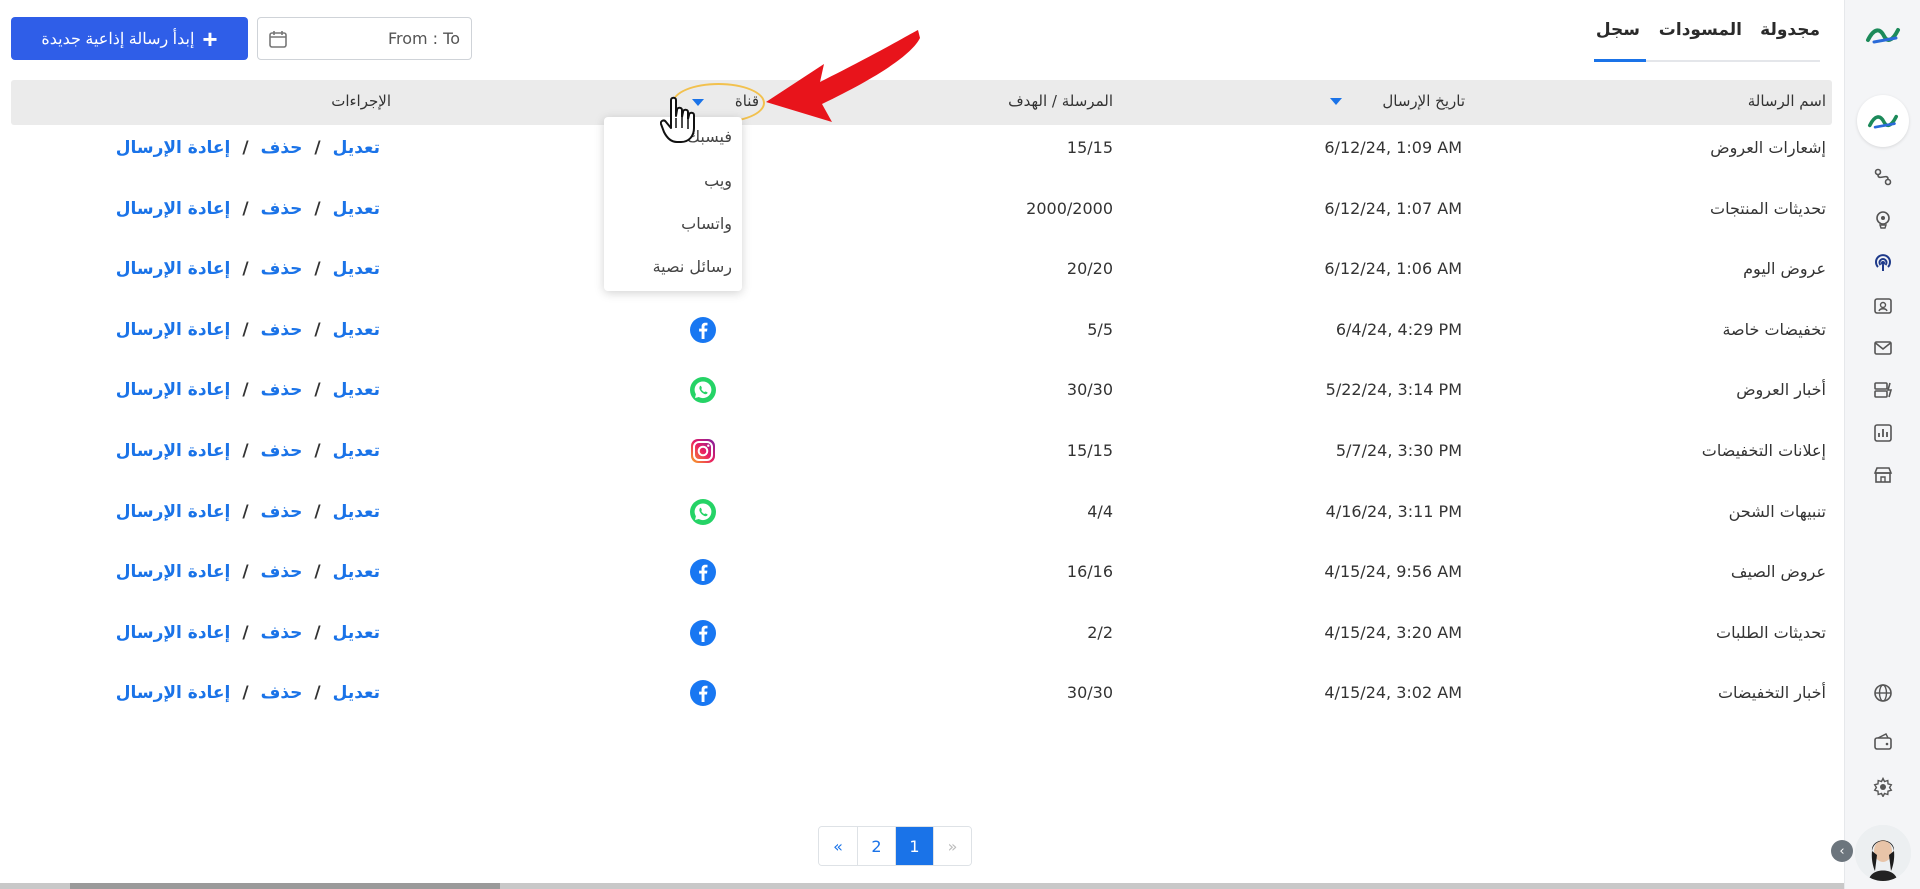  Describe the element at coordinates (1883, 390) in the screenshot. I see `templates-icon` at that location.